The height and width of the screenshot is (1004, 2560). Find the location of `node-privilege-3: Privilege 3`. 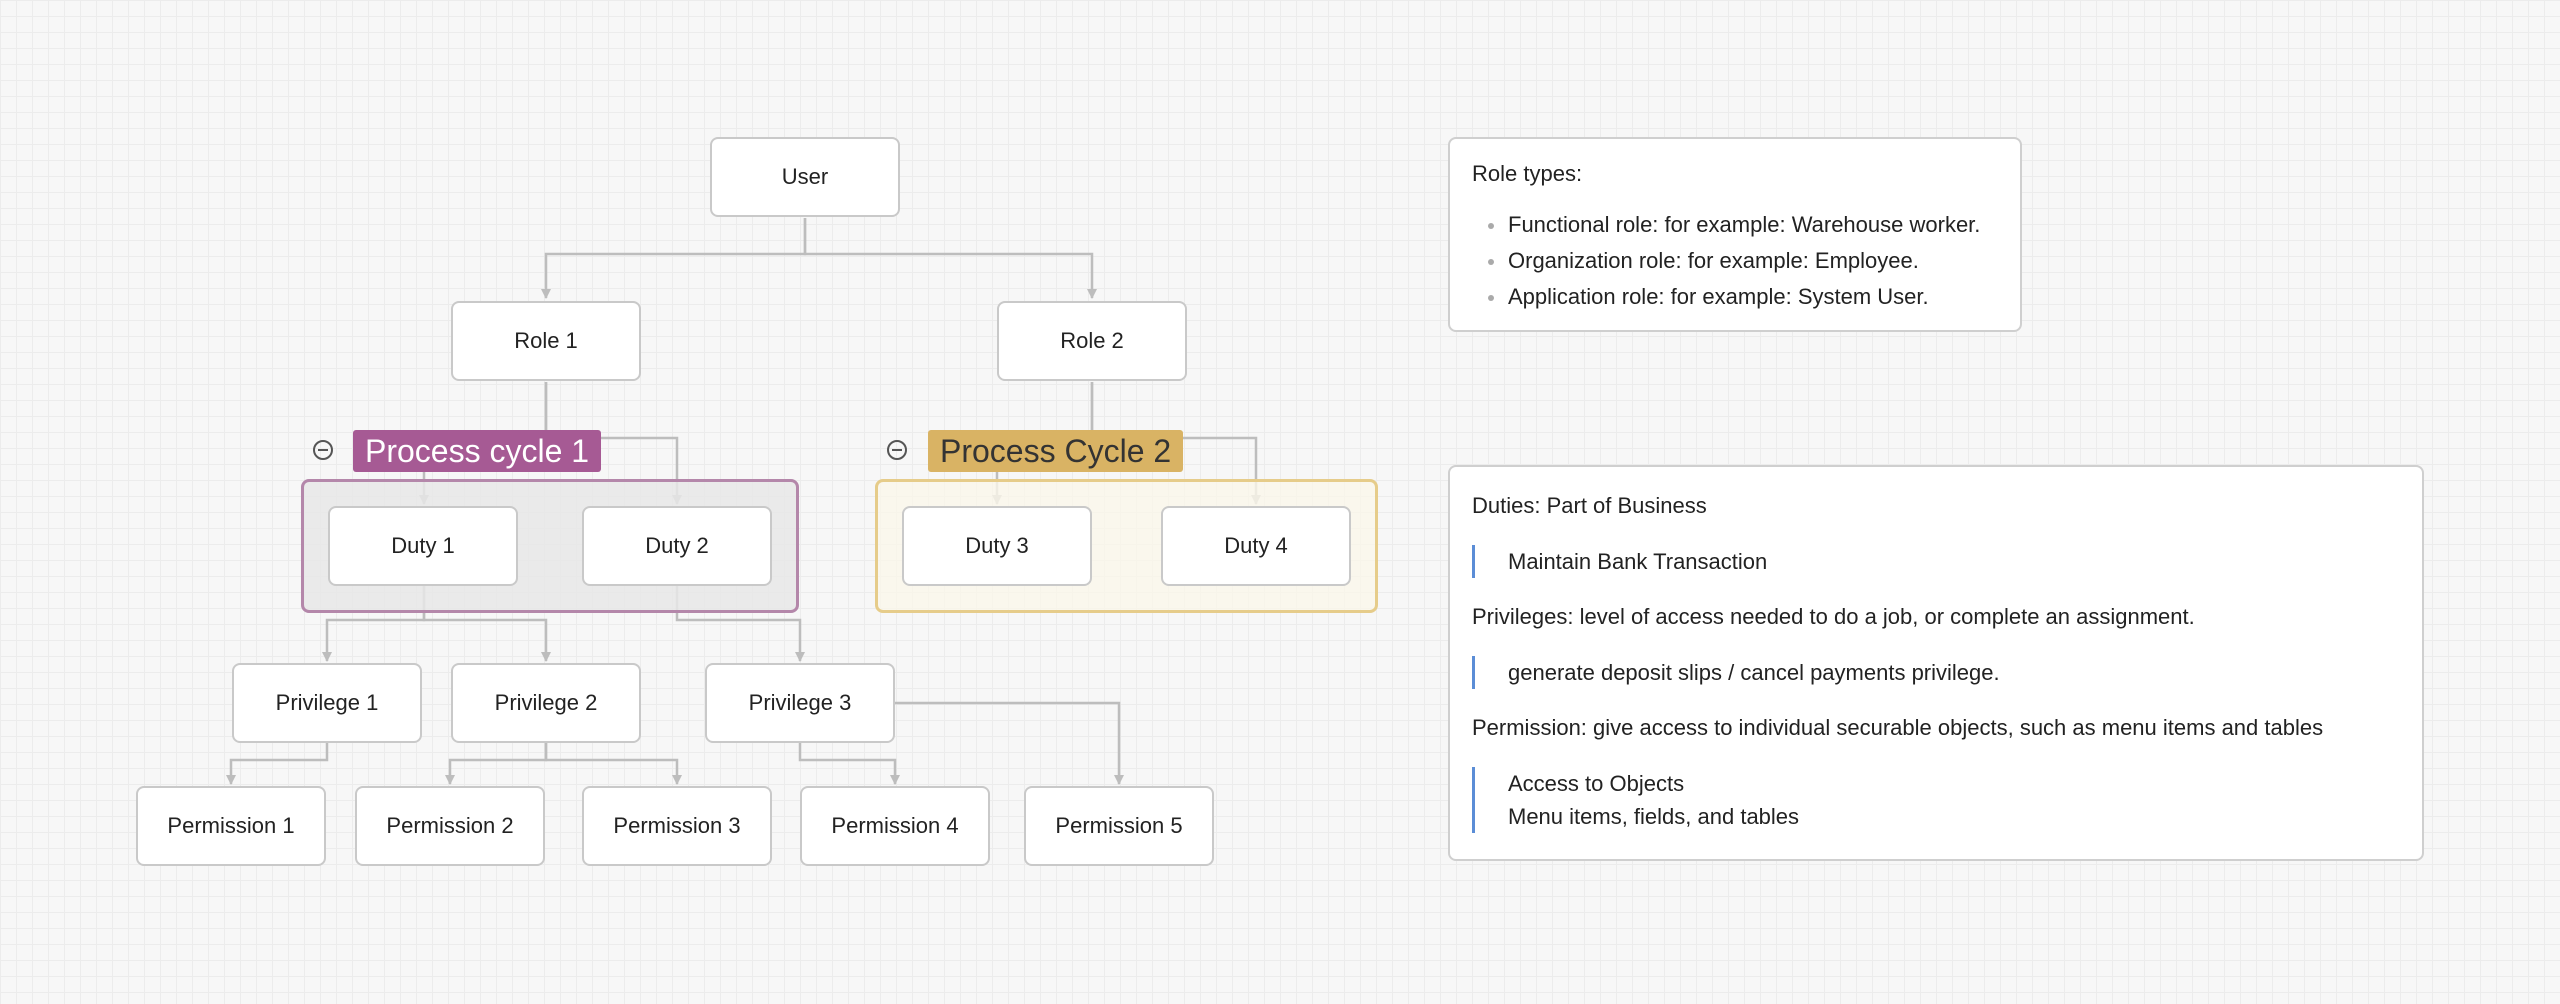

node-privilege-3: Privilege 3 is located at coordinates (800, 703).